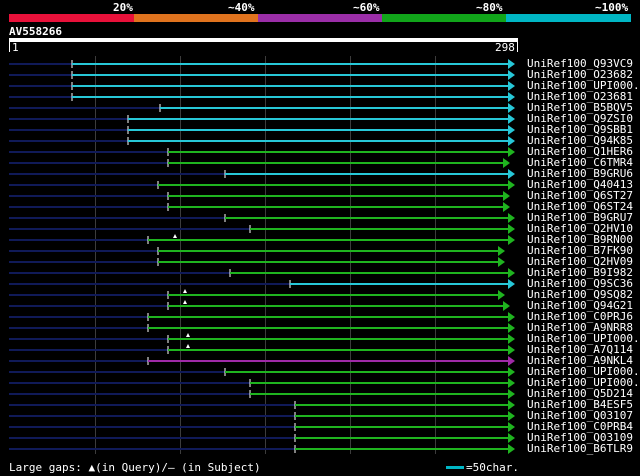 The image size is (640, 476). I want to click on large-gaps-legend: Large gaps: ▲(in Query)/– (in Subject), so click(135, 467).